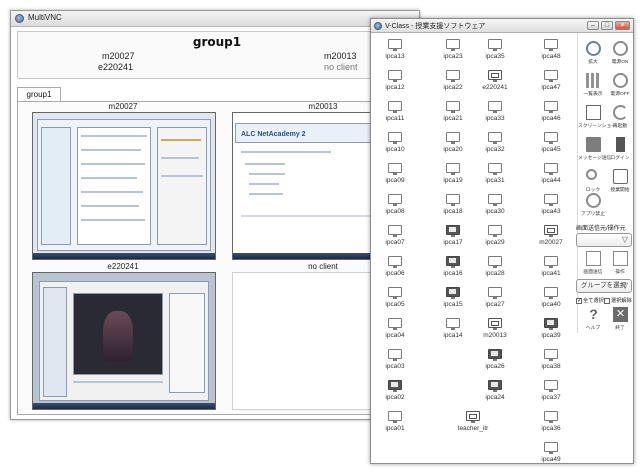 This screenshot has width=640, height=476. I want to click on computer-tile: ipca19, so click(453, 180).